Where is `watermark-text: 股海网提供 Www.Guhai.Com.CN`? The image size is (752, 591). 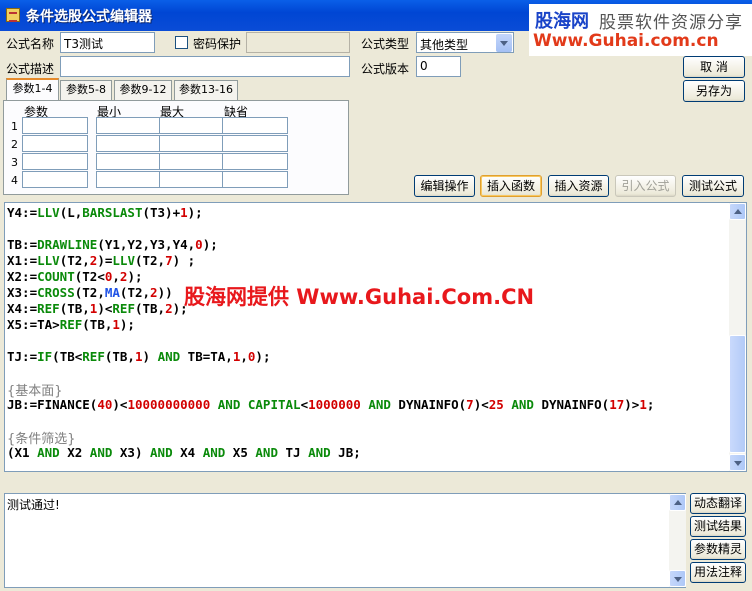
watermark-text: 股海网提供 Www.Guhai.Com.CN is located at coordinates (359, 297).